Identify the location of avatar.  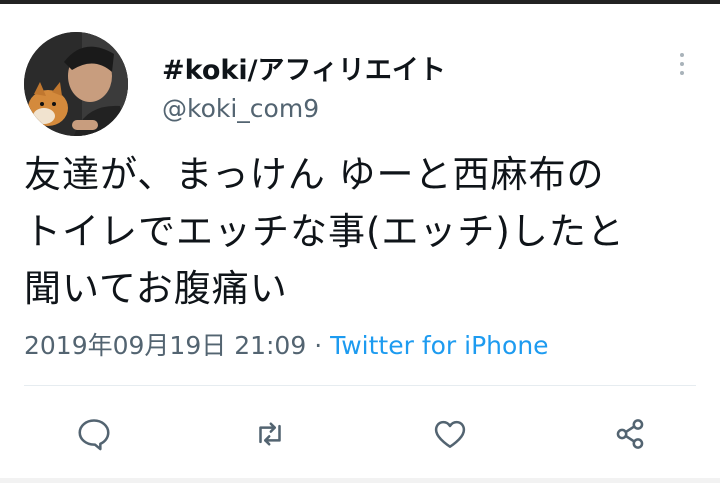
(76, 84).